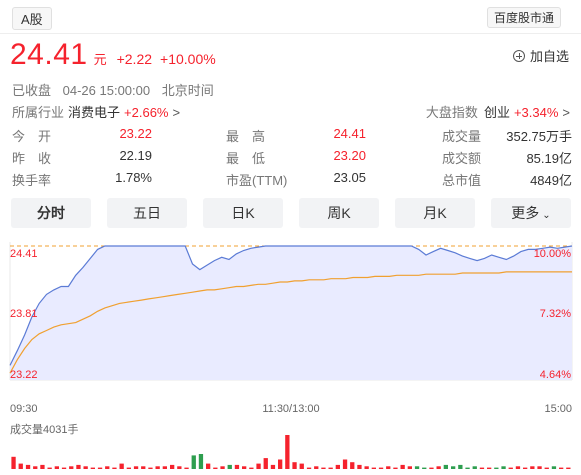 The image size is (581, 475). What do you see at coordinates (292, 181) in the screenshot?
I see `stats-row: 换手率 1.78% 市盈(TTM) 23.05 总市值 4849亿` at bounding box center [292, 181].